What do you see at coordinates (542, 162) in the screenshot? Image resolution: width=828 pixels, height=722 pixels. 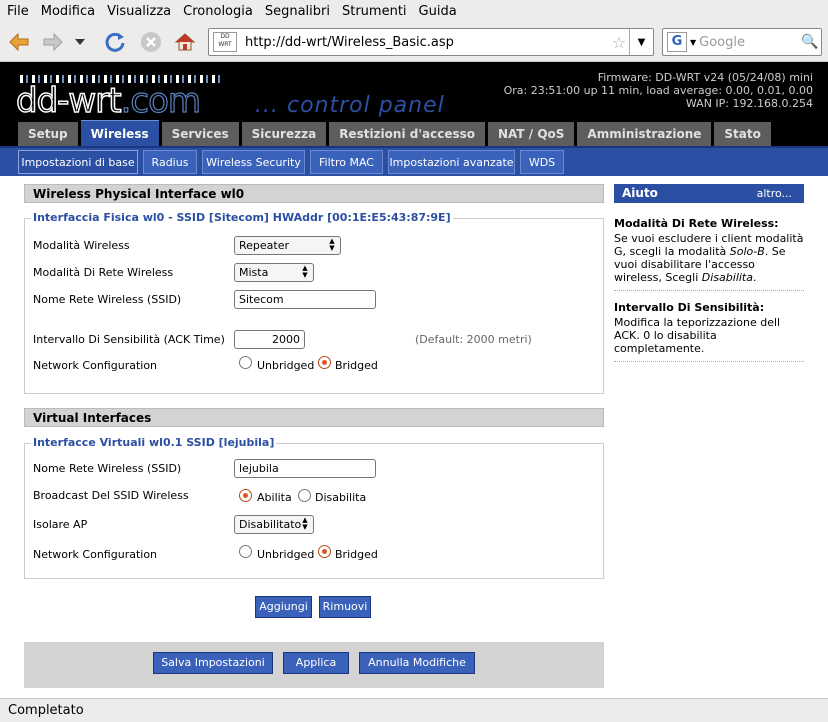 I see `subtab-wds: WDS` at bounding box center [542, 162].